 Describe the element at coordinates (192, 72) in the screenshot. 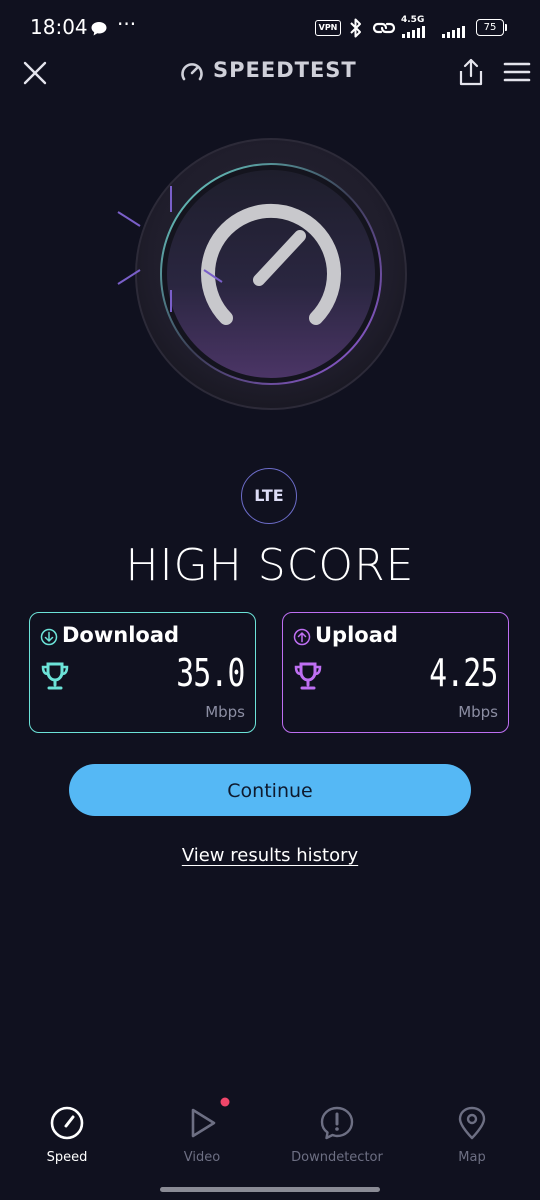

I see `speedtest-logo-icon` at that location.